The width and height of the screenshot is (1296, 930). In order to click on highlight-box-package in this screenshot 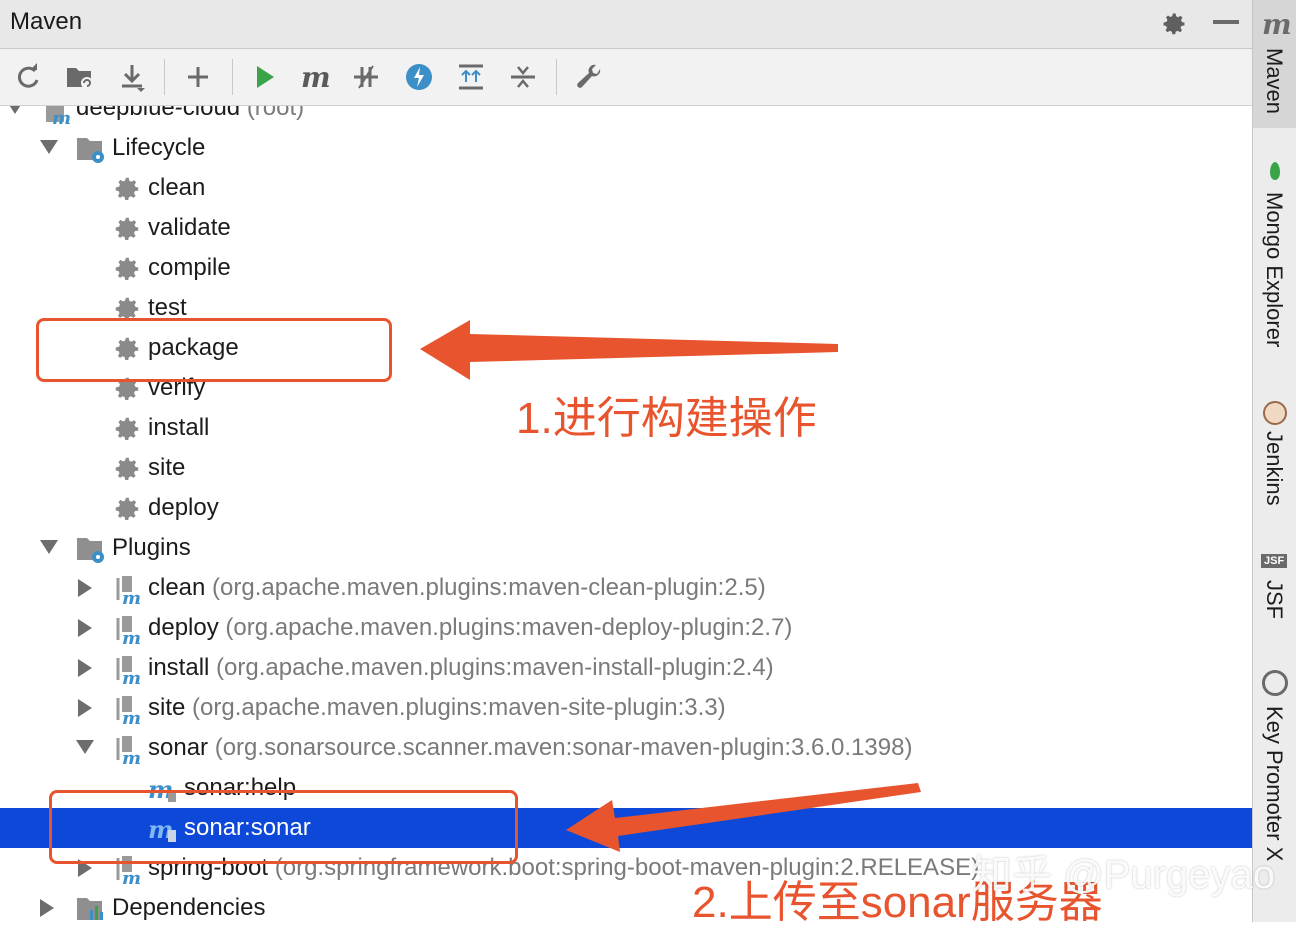, I will do `click(214, 350)`.